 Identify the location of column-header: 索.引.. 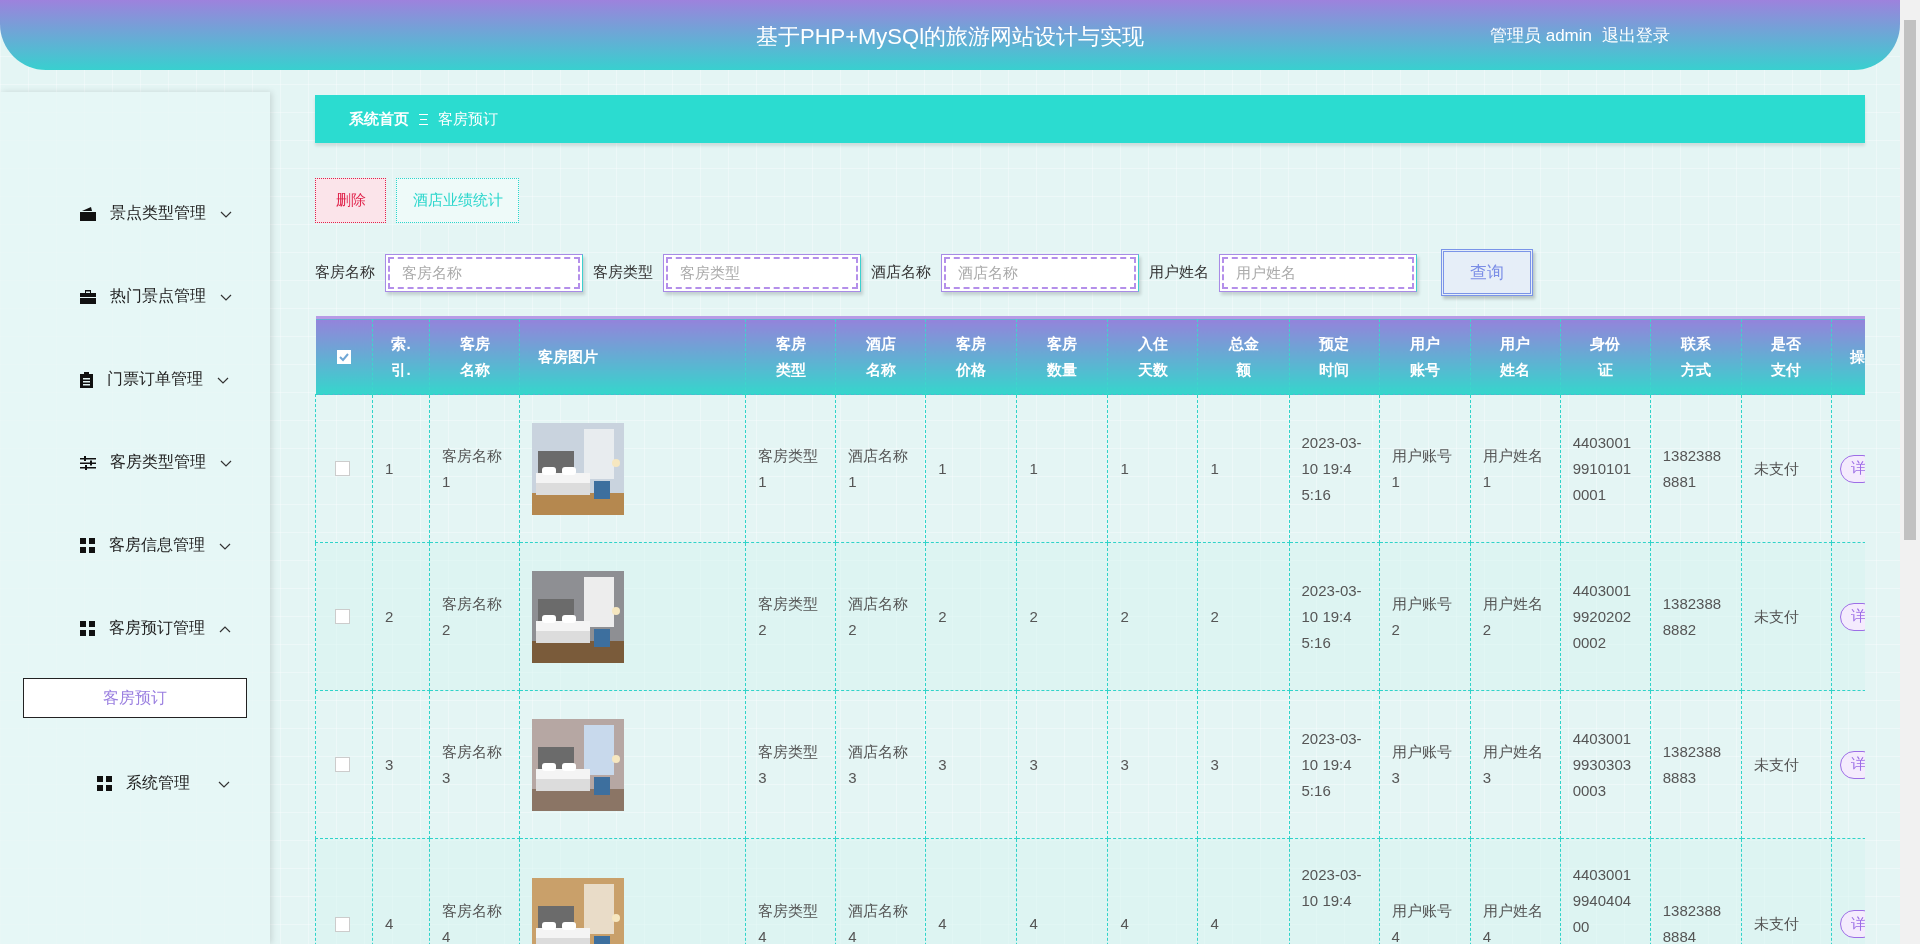
(401, 356).